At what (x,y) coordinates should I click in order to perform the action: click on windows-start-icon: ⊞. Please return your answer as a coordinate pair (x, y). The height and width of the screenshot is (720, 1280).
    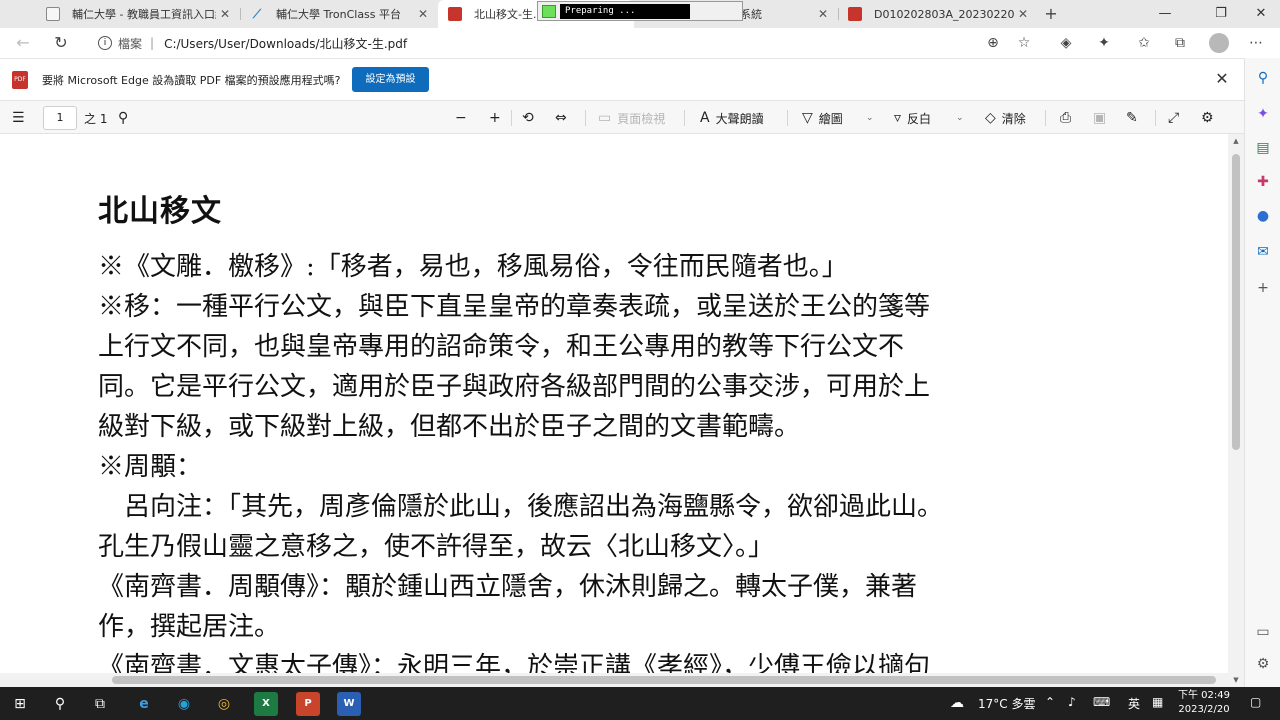
    Looking at the image, I should click on (20, 704).